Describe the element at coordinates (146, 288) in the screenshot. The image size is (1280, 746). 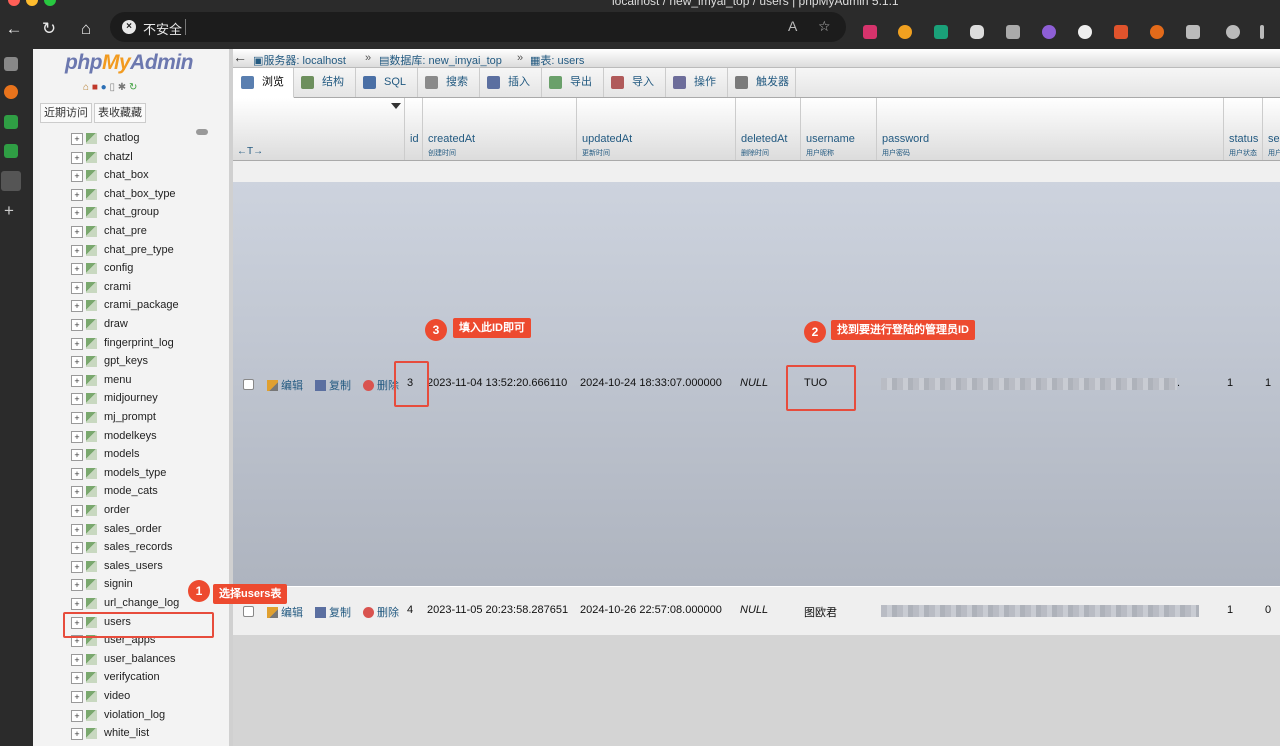
I see `tree-item-crami: + crami` at that location.